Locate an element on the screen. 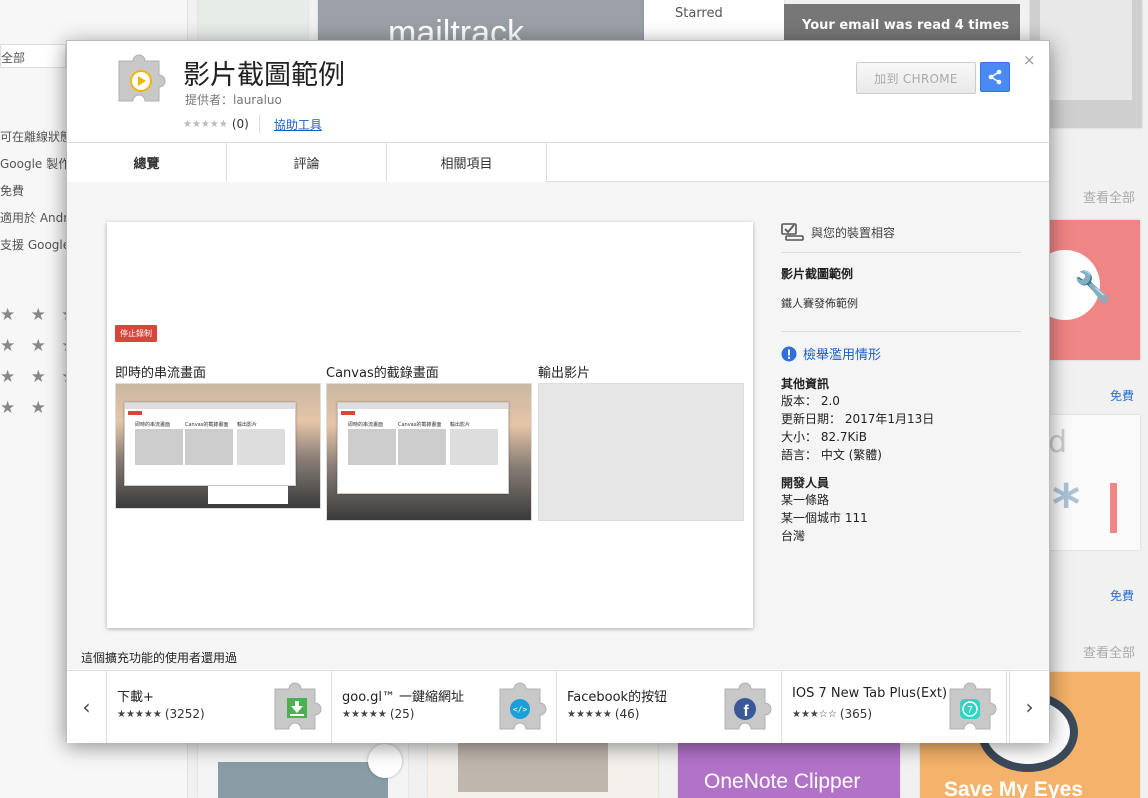  tab-overview: 總覽 is located at coordinates (147, 163).